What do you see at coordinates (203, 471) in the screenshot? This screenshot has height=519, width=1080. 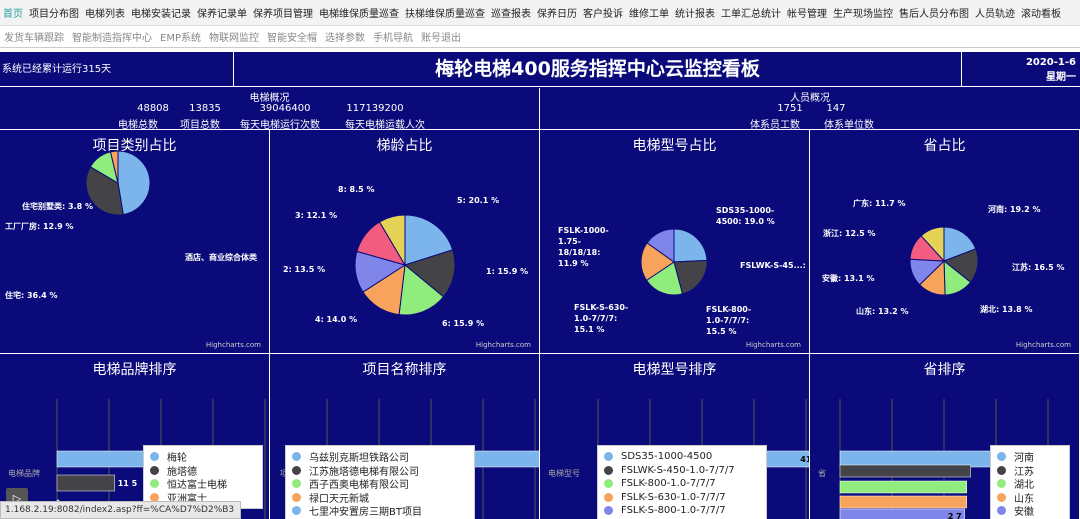 I see `legend-item: 施塔德` at bounding box center [203, 471].